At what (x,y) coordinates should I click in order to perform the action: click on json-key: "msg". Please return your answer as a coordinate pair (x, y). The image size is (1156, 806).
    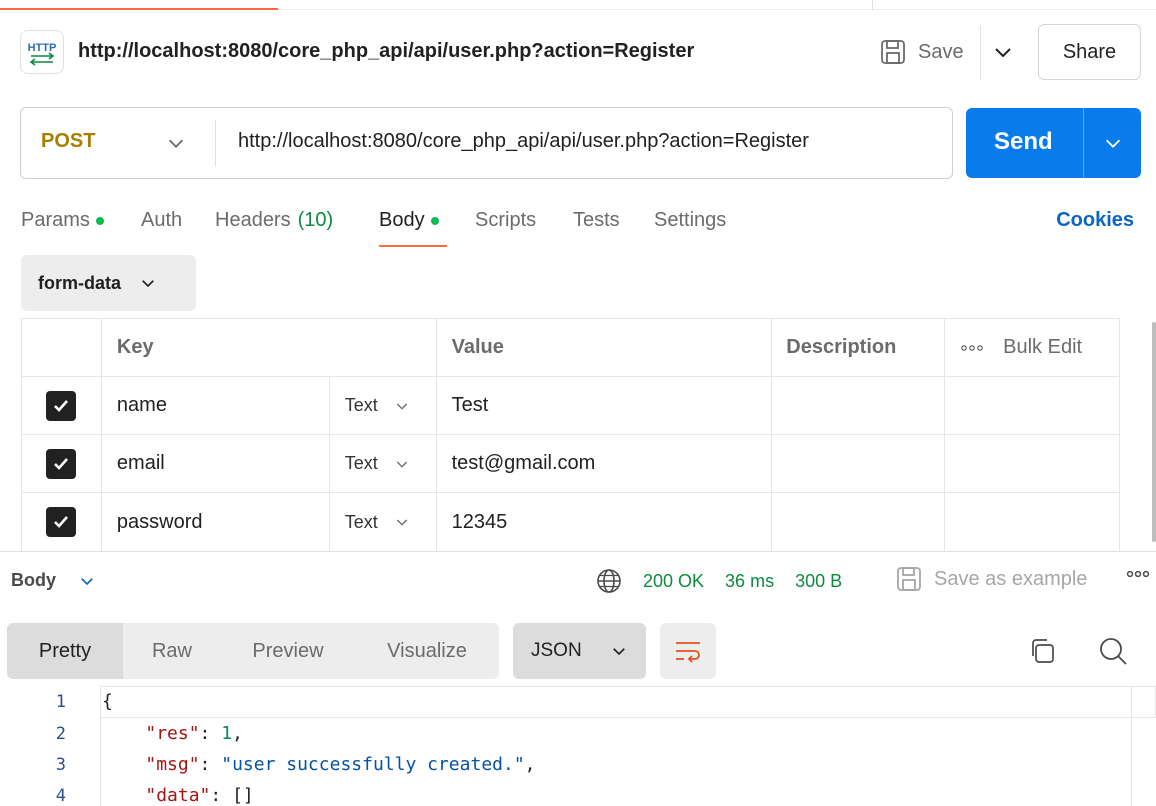
    Looking at the image, I should click on (172, 764).